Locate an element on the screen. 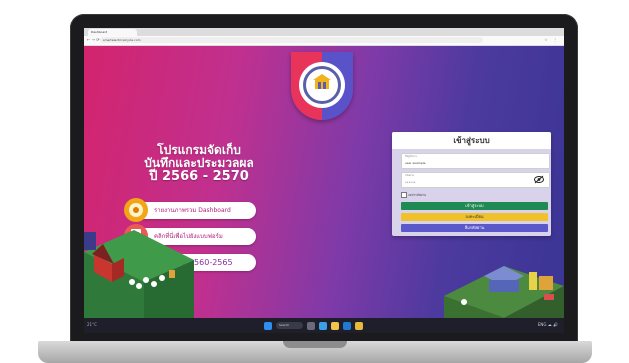 The image size is (629, 363). edge-icon is located at coordinates (323, 325).